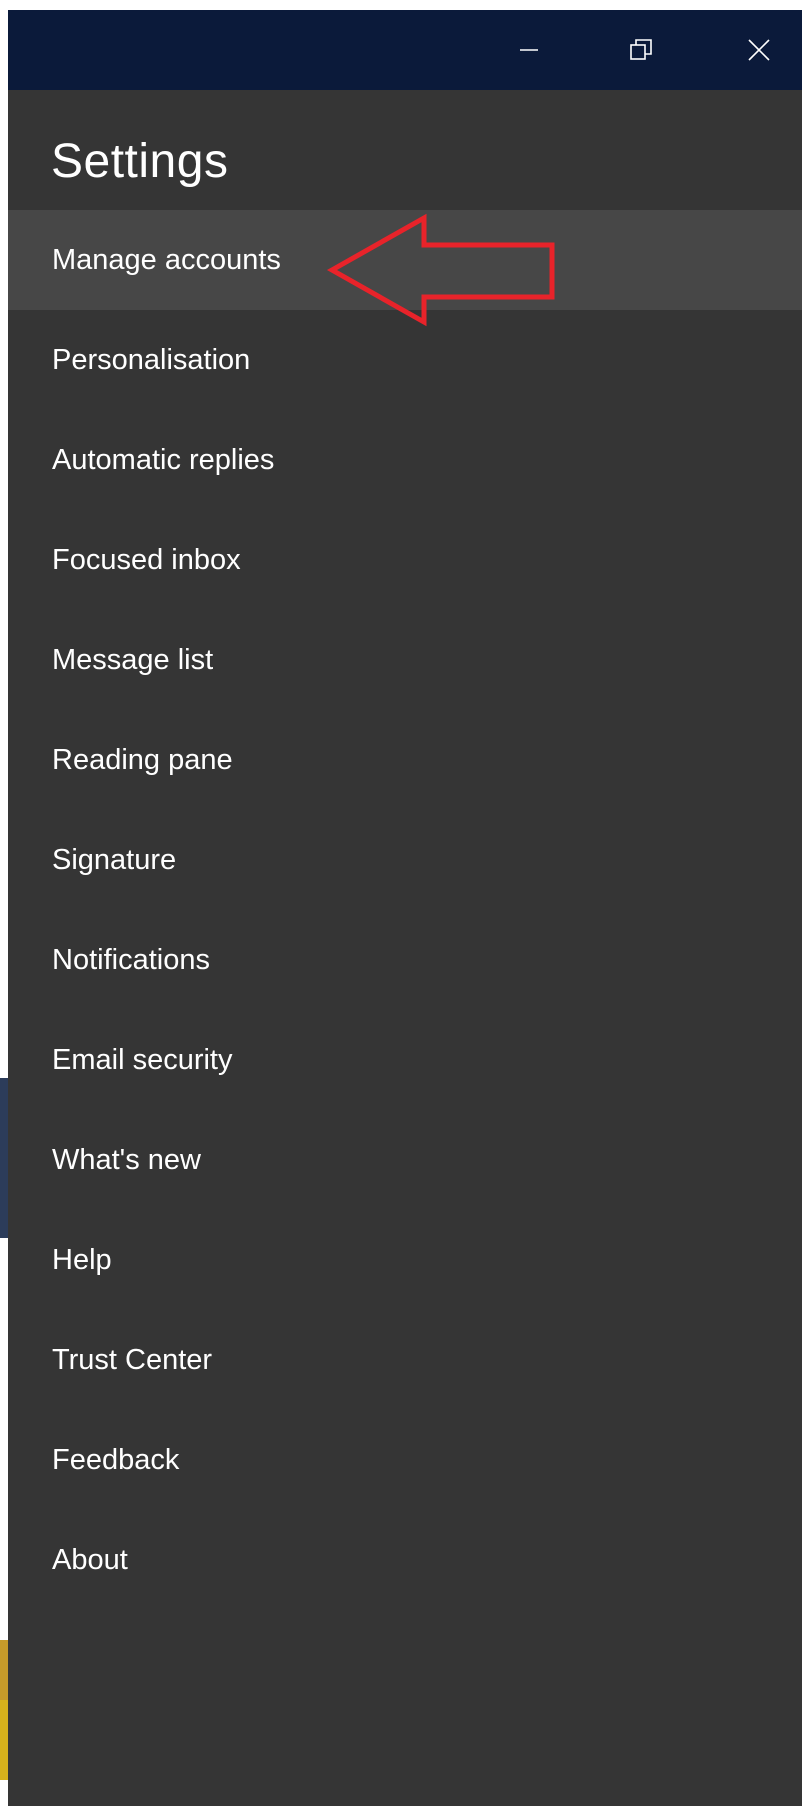 The height and width of the screenshot is (1806, 802). Describe the element at coordinates (405, 360) in the screenshot. I see `settings-item-personalisation: Personalisation` at that location.